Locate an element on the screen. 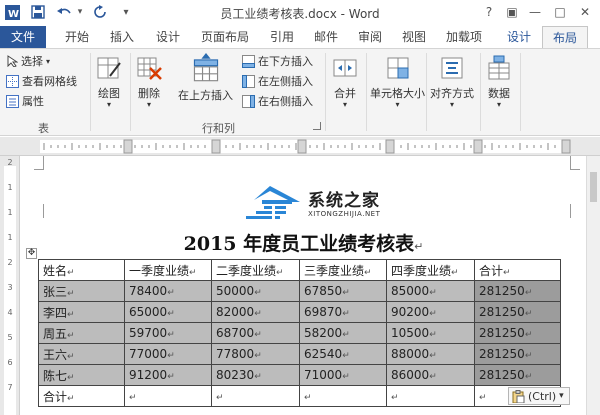 The width and height of the screenshot is (600, 415). table-cell: 王六↵ is located at coordinates (81, 354).